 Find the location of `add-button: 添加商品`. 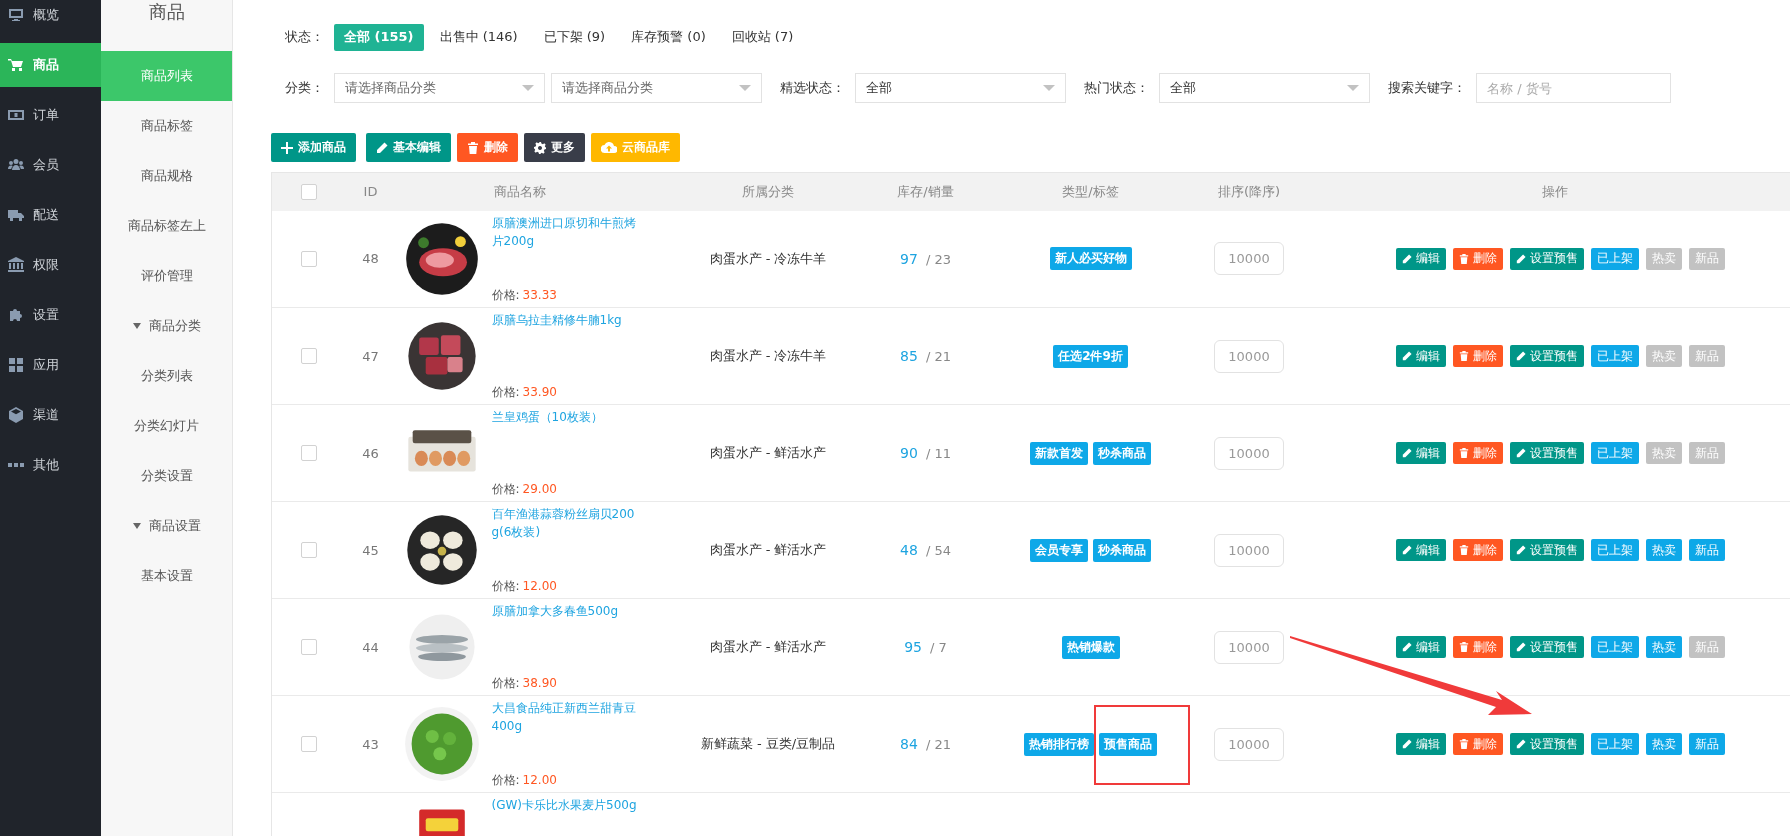

add-button: 添加商品 is located at coordinates (313, 147).